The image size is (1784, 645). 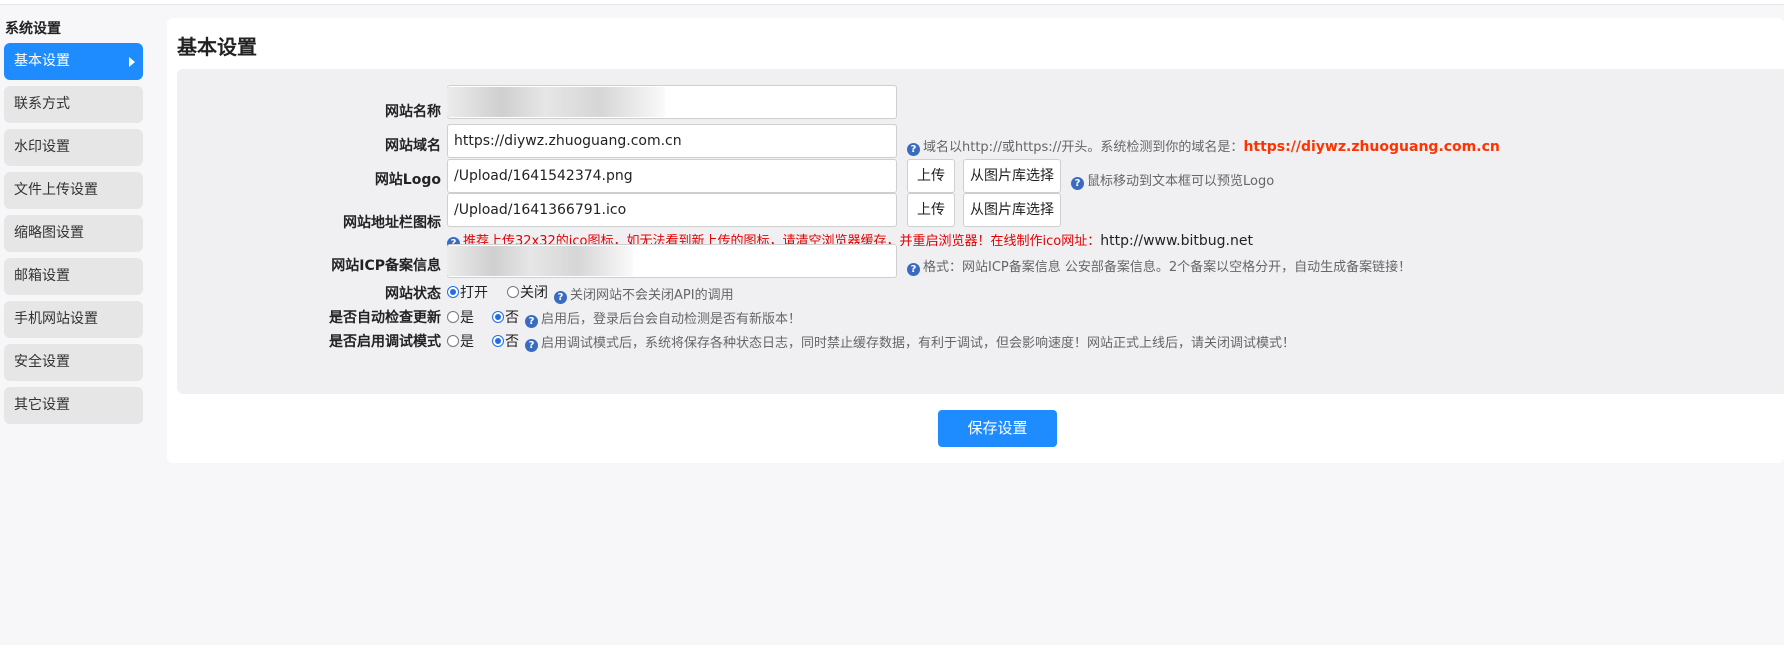 What do you see at coordinates (997, 428) in the screenshot?
I see `save-settings-button: 保存设置` at bounding box center [997, 428].